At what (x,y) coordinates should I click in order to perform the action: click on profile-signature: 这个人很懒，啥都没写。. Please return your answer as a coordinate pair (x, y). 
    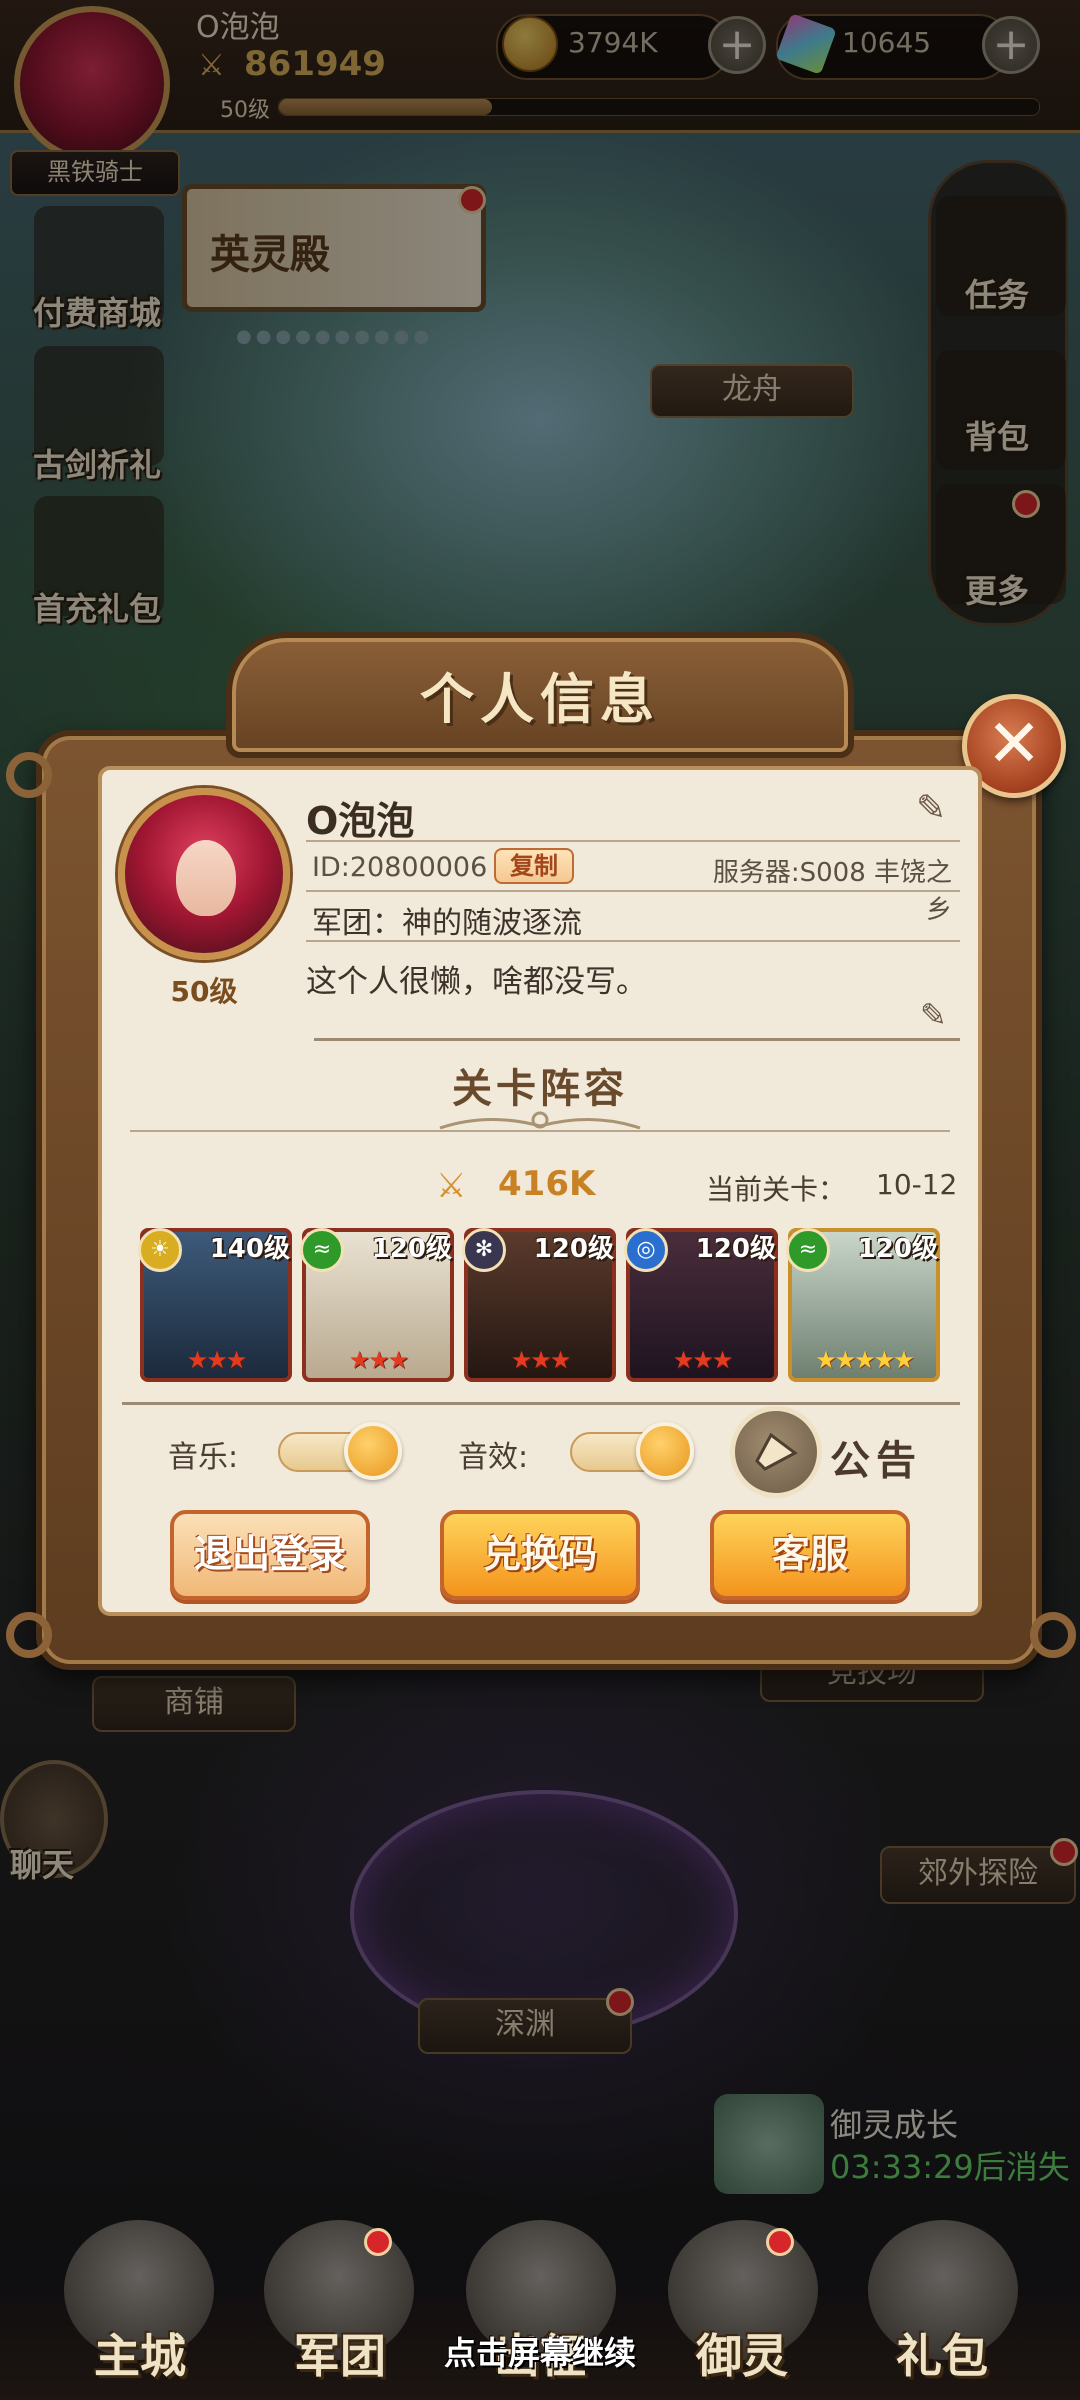
    Looking at the image, I should click on (476, 982).